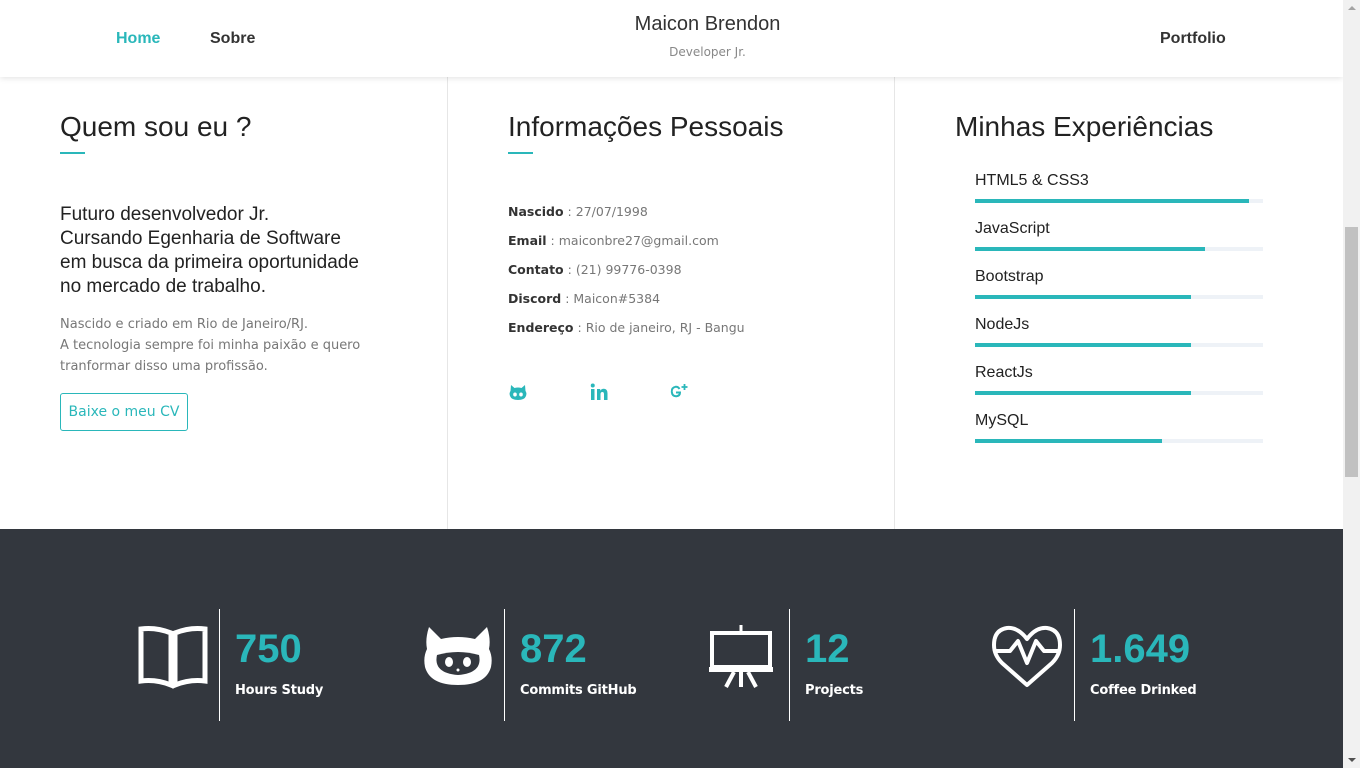 The width and height of the screenshot is (1360, 768). I want to click on skill-item: NodeJs, so click(1119, 340).